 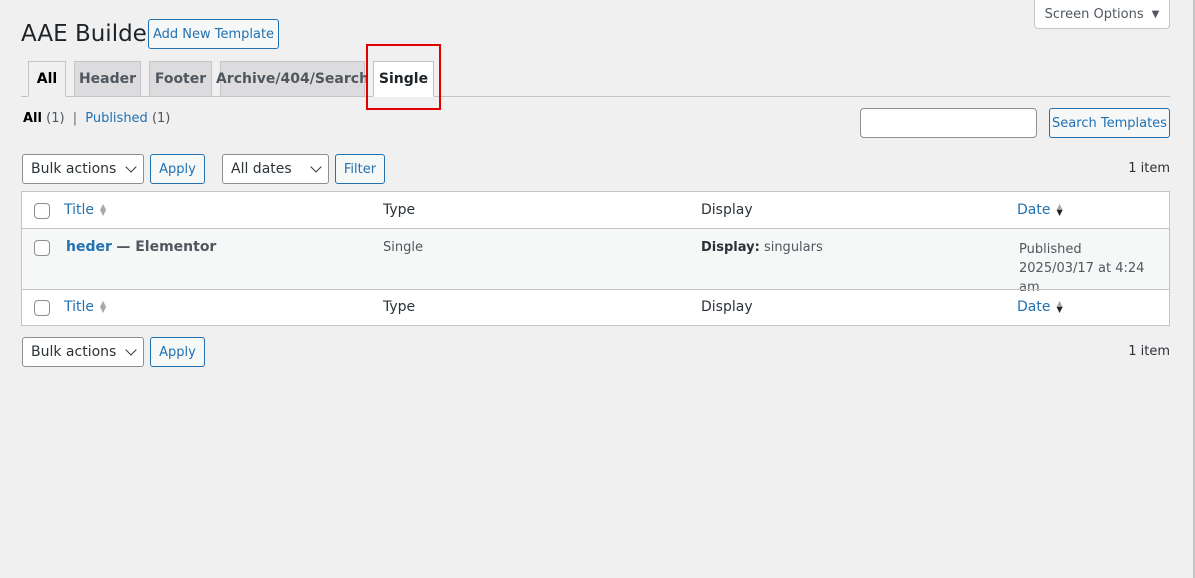 What do you see at coordinates (261, 169) in the screenshot?
I see `date-filter-value: All dates` at bounding box center [261, 169].